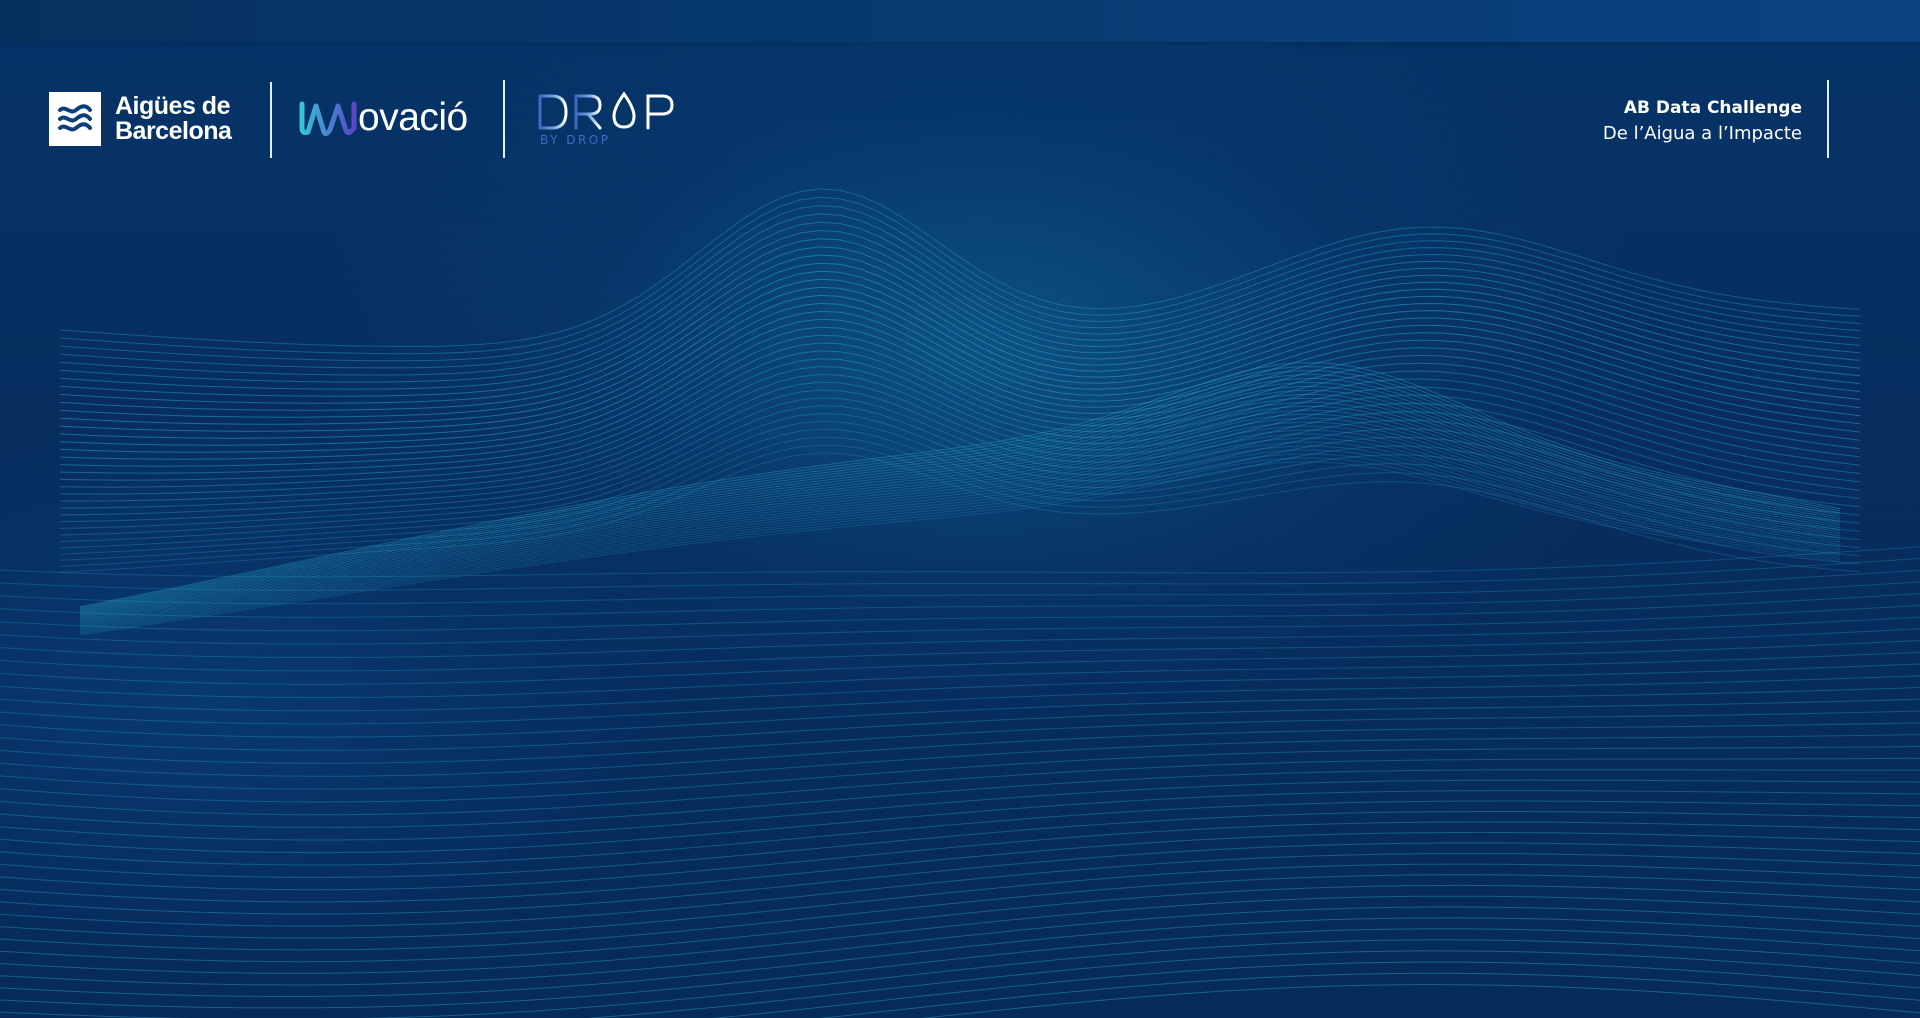 The height and width of the screenshot is (1018, 1920). I want to click on drop-tagline: BY DROP, so click(575, 140).